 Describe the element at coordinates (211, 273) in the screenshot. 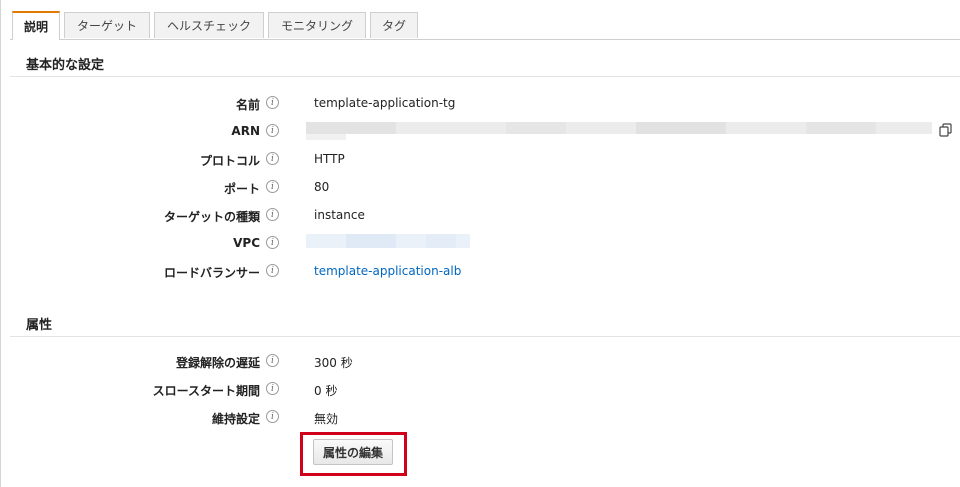

I see `load-balancer-label: ロードバランサー` at that location.